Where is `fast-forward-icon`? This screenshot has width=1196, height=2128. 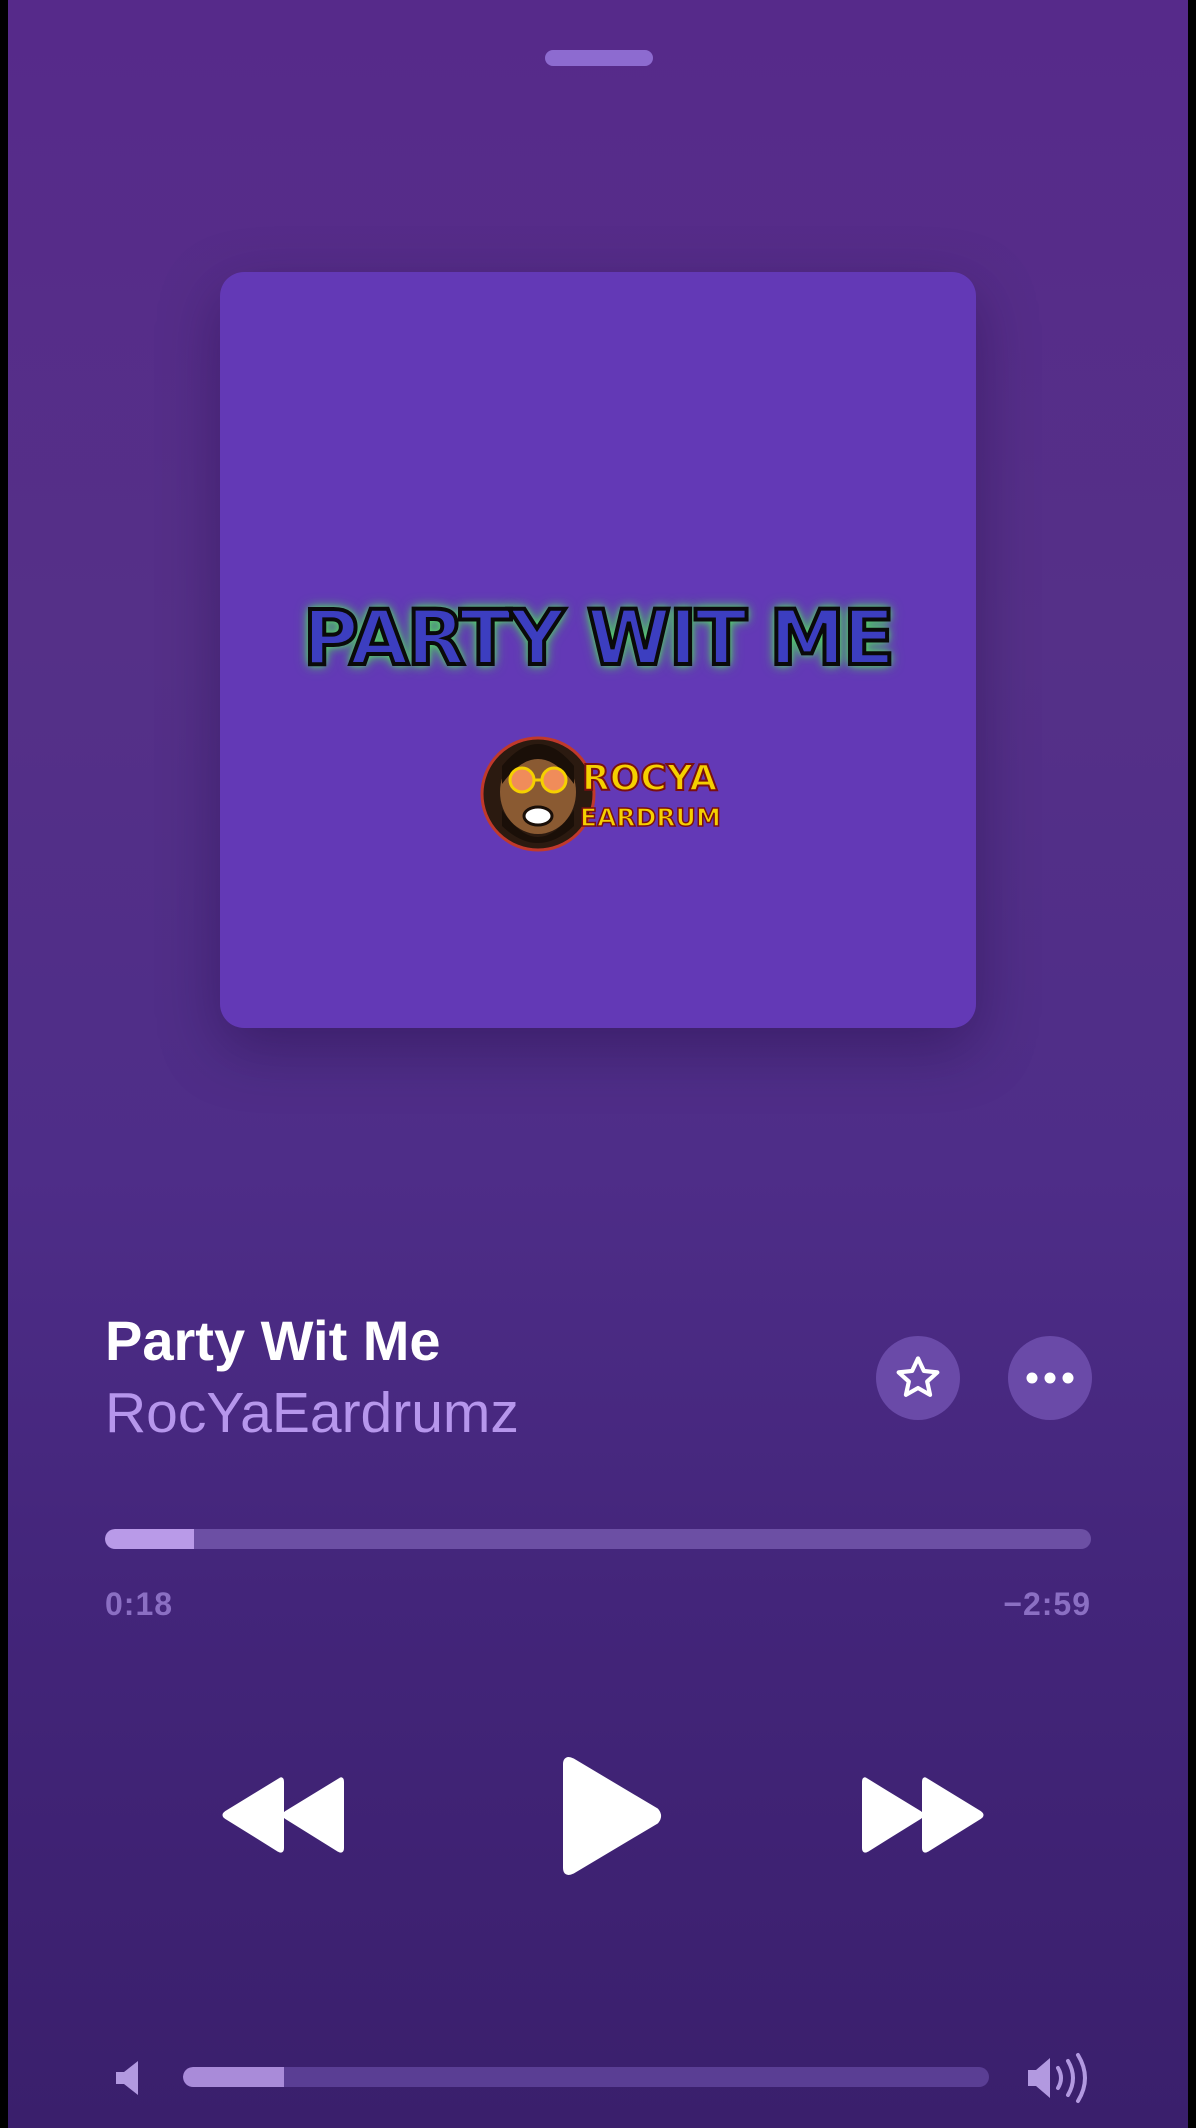
fast-forward-icon is located at coordinates (923, 1815).